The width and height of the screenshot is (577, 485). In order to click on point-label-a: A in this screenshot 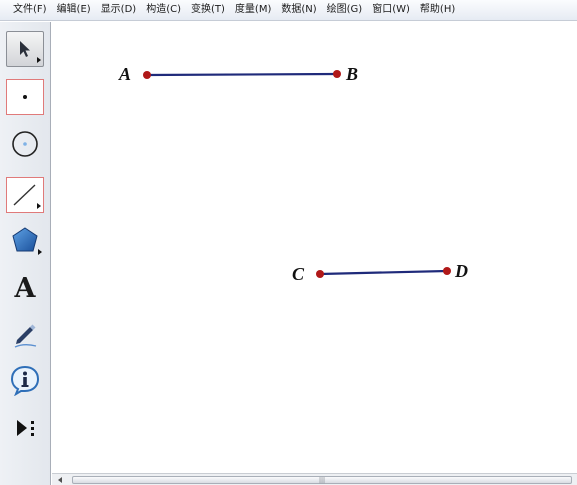, I will do `click(125, 74)`.